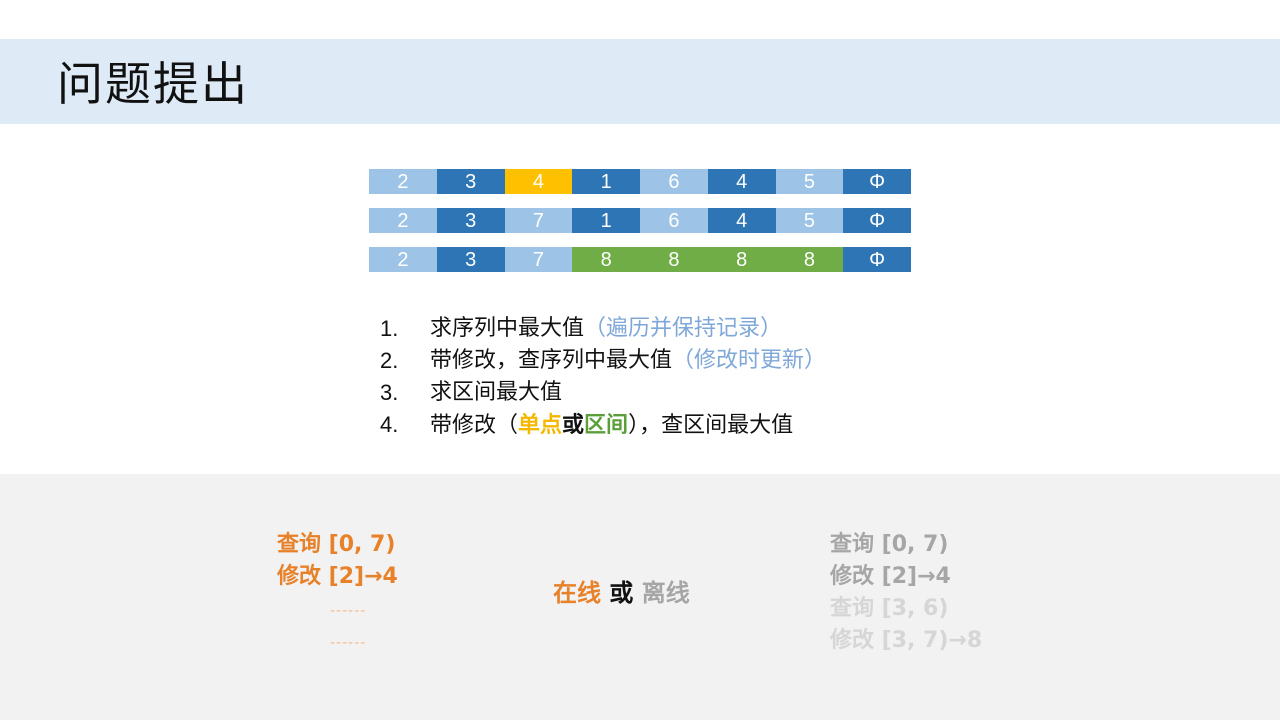 This screenshot has height=720, width=1280. What do you see at coordinates (889, 544) in the screenshot?
I see `offline-op: 查询 [0, 7)` at bounding box center [889, 544].